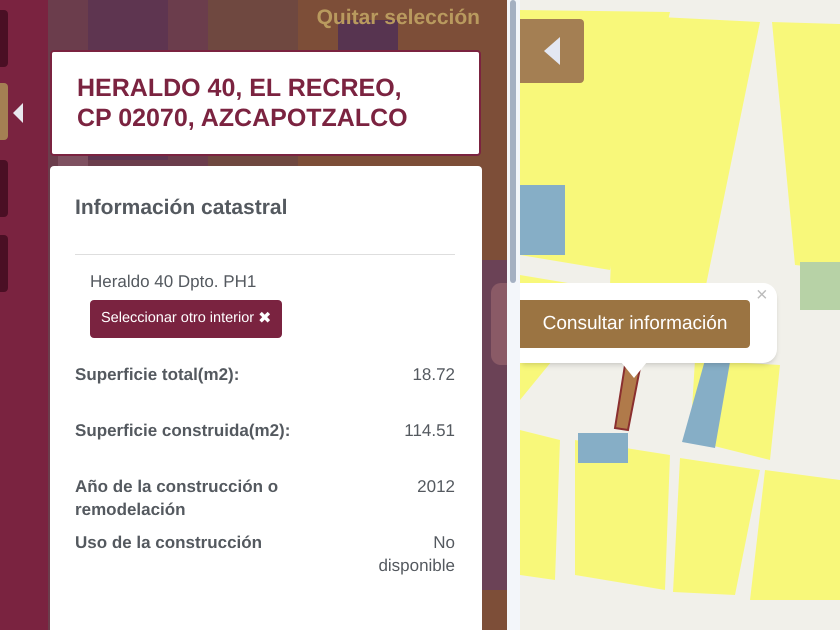  What do you see at coordinates (416, 554) in the screenshot?
I see `field-value: No disponible` at bounding box center [416, 554].